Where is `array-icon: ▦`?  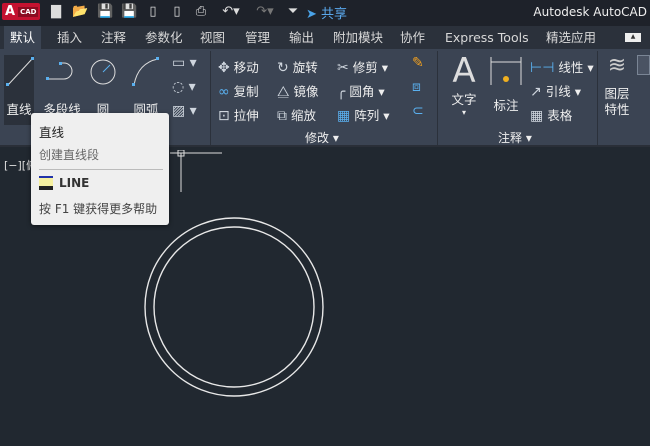 array-icon: ▦ is located at coordinates (344, 116).